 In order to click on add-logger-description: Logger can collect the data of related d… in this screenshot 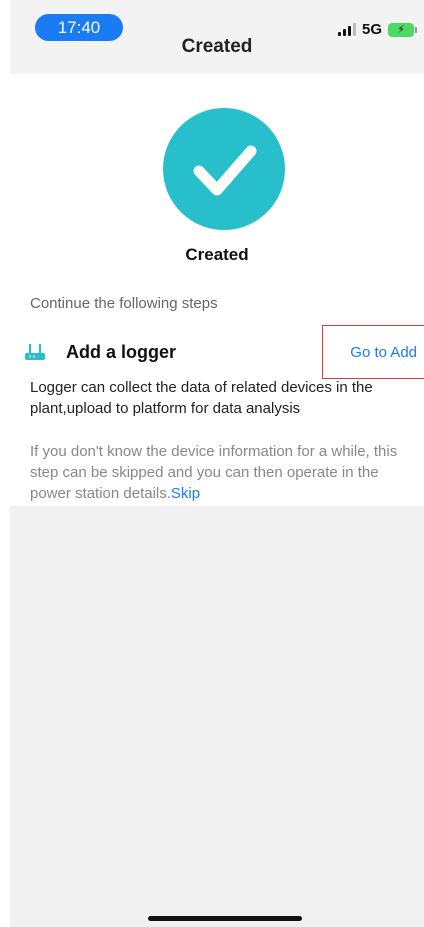, I will do `click(201, 398)`.